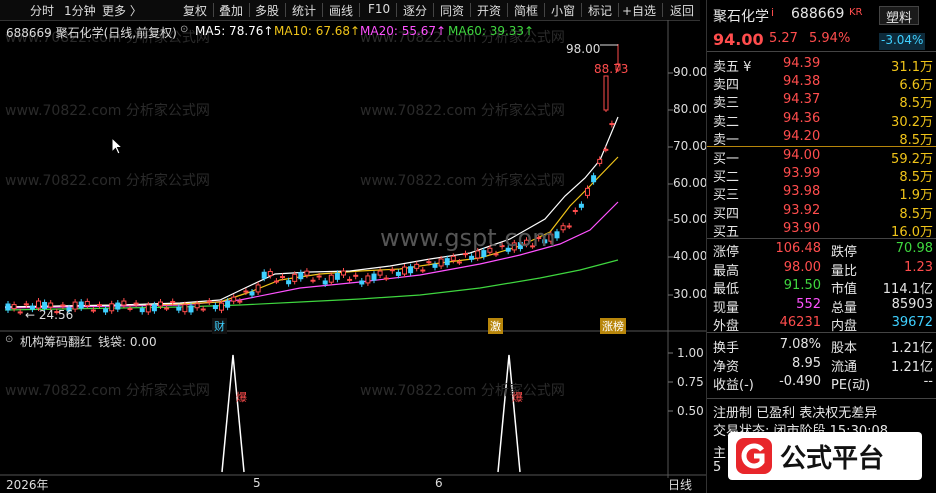 The height and width of the screenshot is (493, 936). Describe the element at coordinates (526, 10) in the screenshot. I see `toolbar-simple-frame-button: 简框` at that location.